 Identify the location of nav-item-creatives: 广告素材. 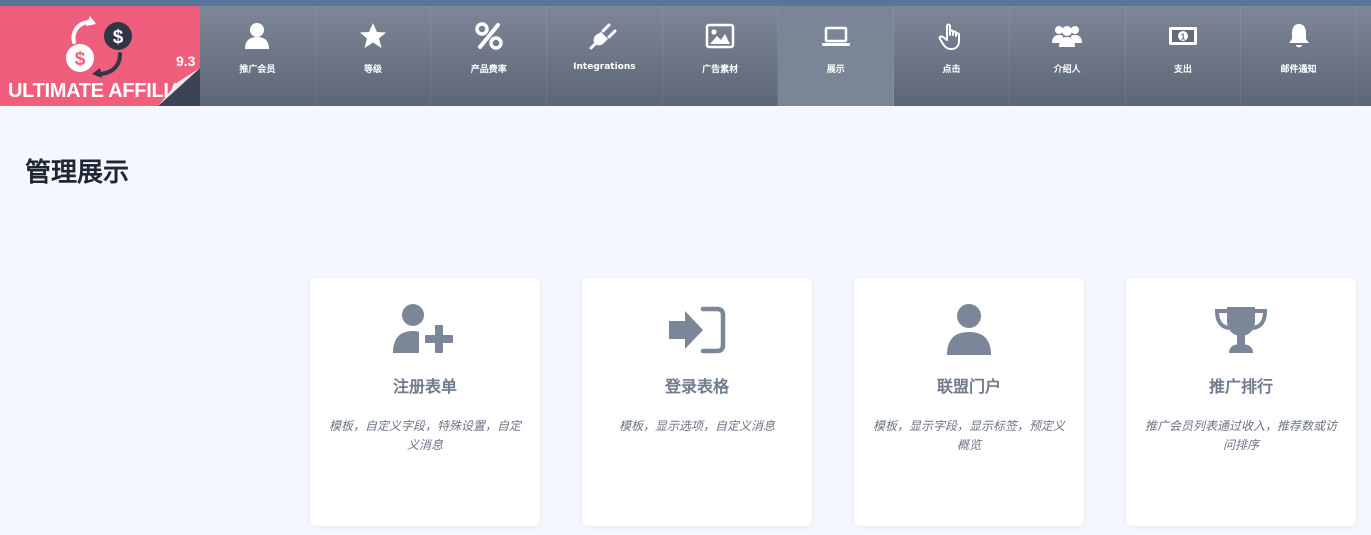
(721, 56).